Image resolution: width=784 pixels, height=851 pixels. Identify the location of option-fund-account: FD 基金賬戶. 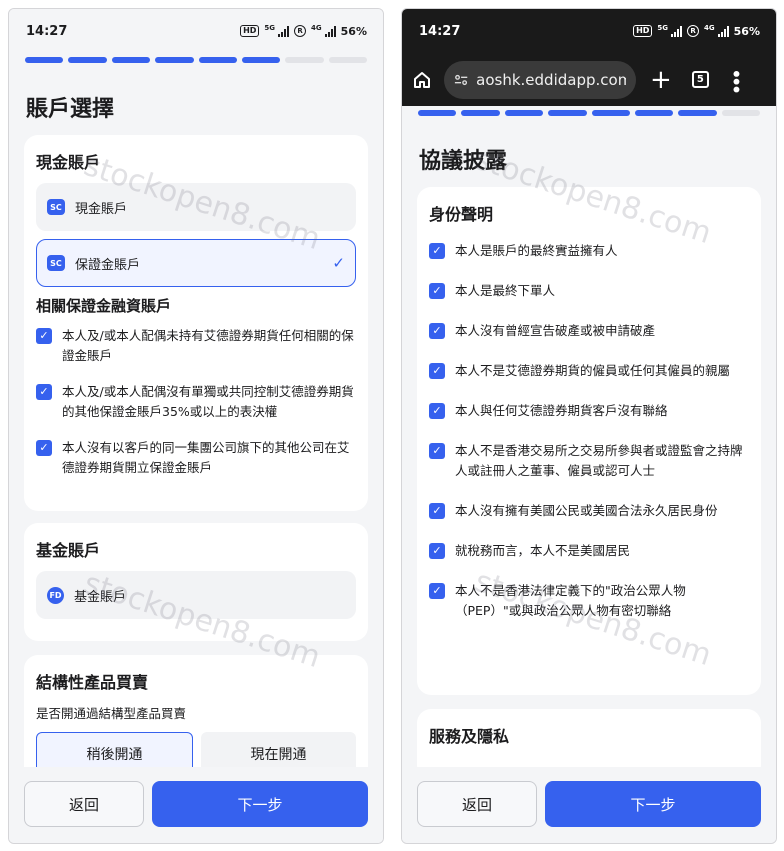
(196, 595).